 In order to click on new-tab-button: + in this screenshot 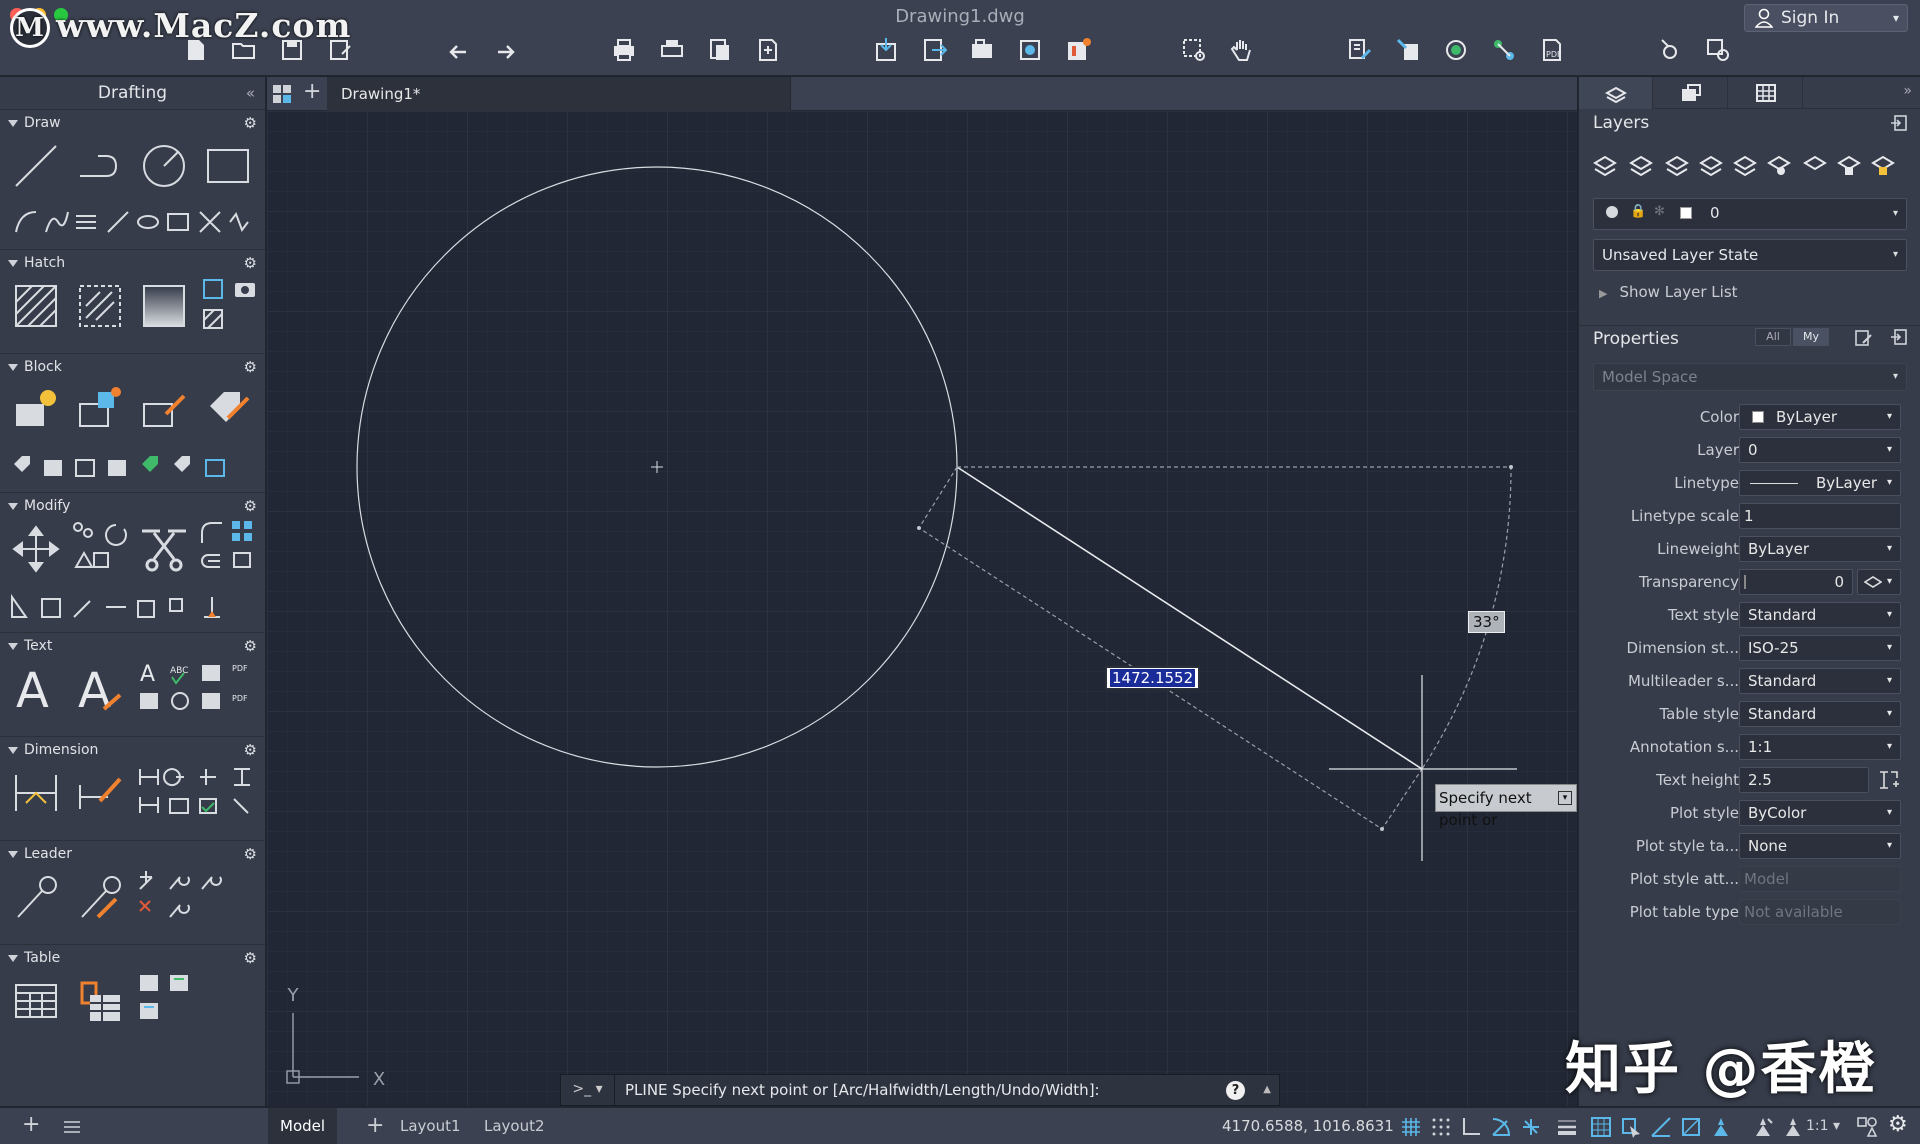, I will do `click(312, 91)`.